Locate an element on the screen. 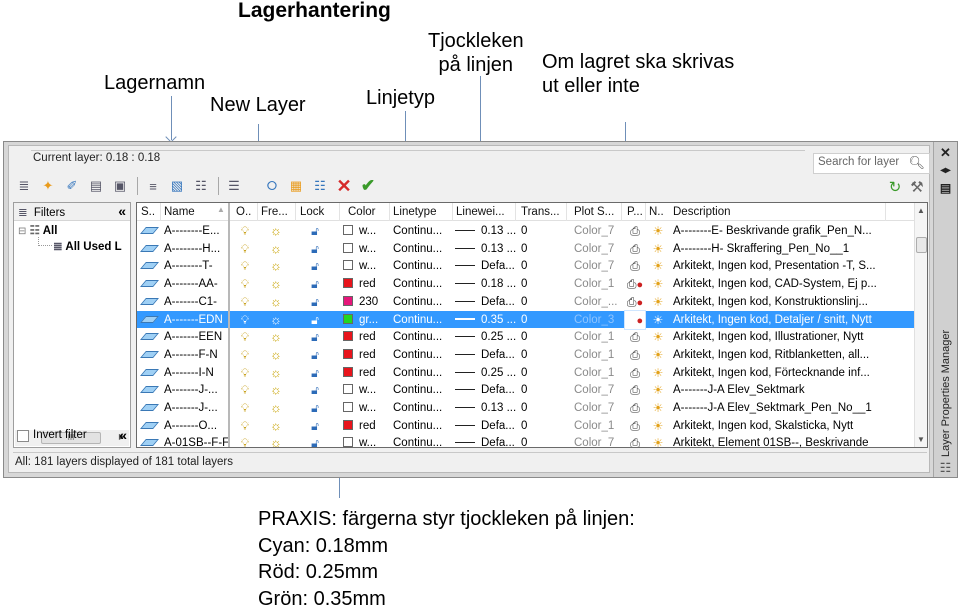  set-current-icon: ✔ is located at coordinates (368, 186).